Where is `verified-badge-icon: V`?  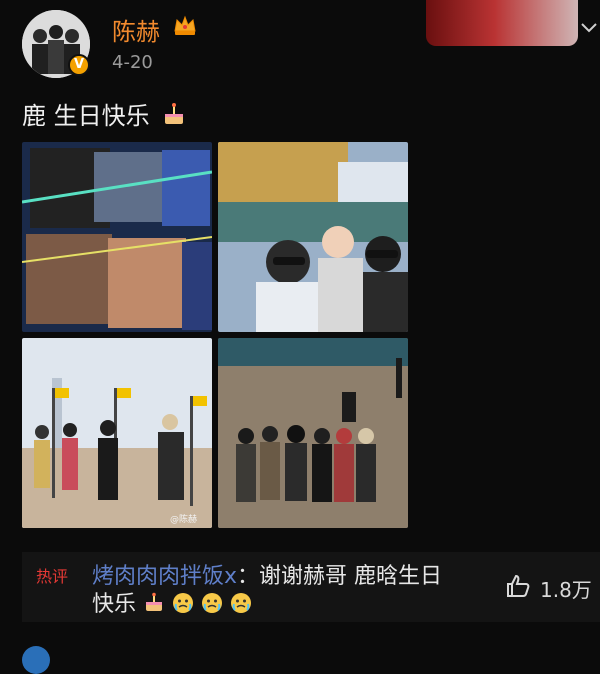
verified-badge-icon: V is located at coordinates (79, 65).